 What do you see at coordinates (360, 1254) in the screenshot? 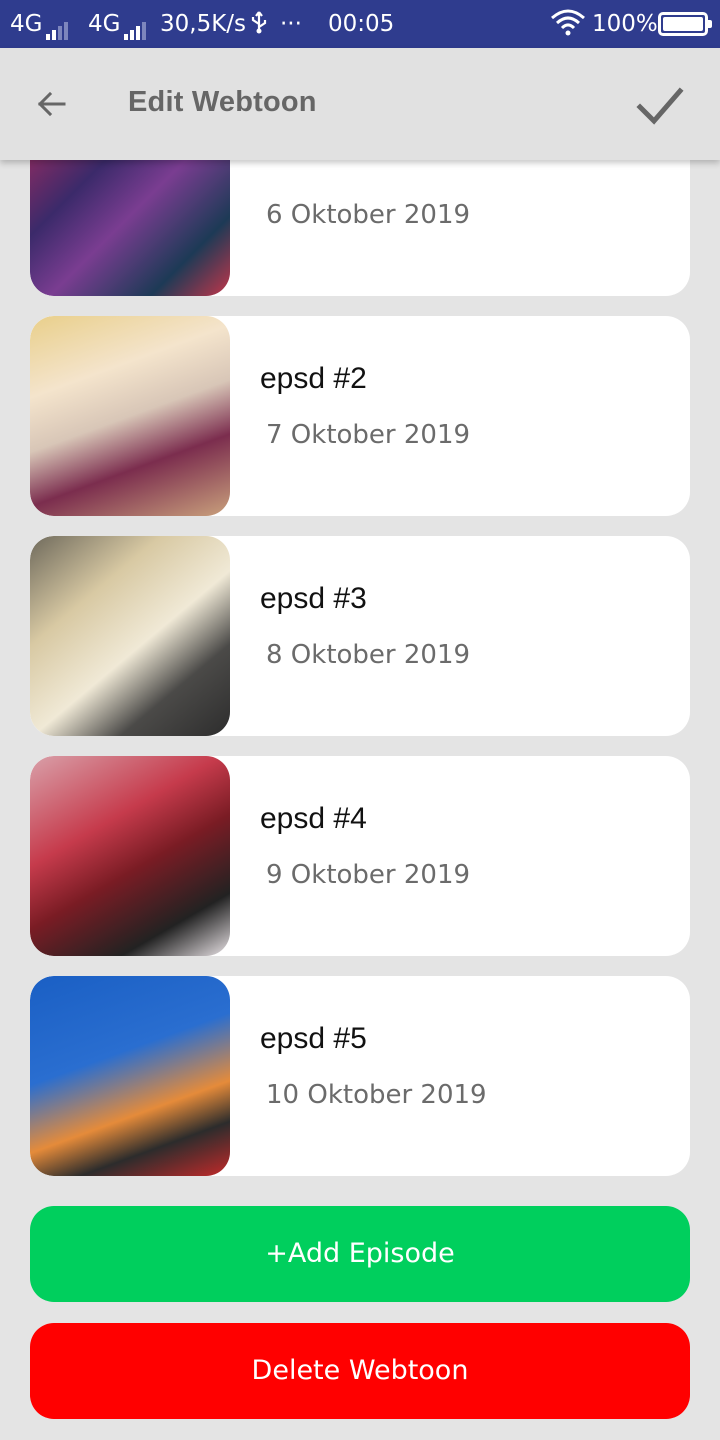
I see `add-episode-button: +Add Episode` at bounding box center [360, 1254].